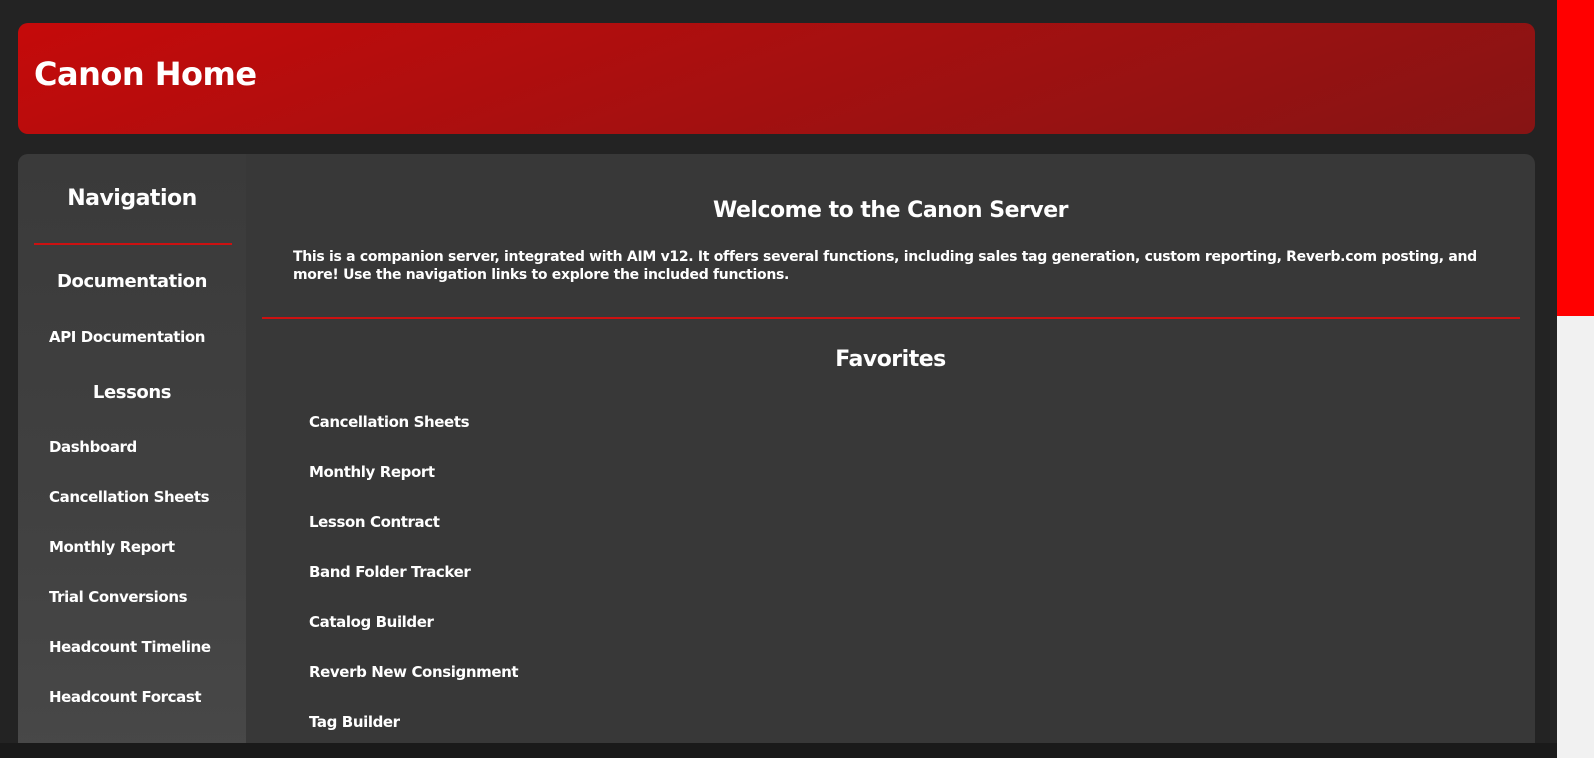 This screenshot has height=758, width=1594. What do you see at coordinates (118, 597) in the screenshot?
I see `sidebar-item-trial-conversions: Trial Conversions` at bounding box center [118, 597].